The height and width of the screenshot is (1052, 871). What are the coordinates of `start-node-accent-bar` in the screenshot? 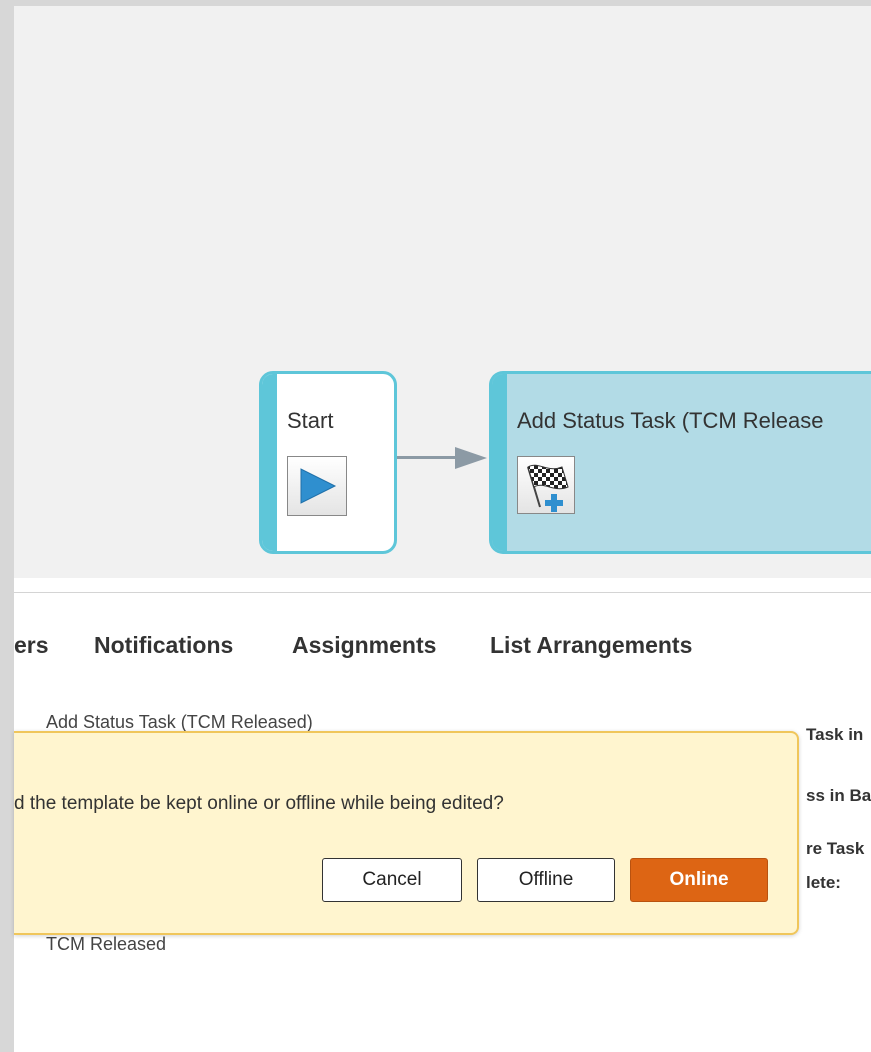 It's located at (269, 462).